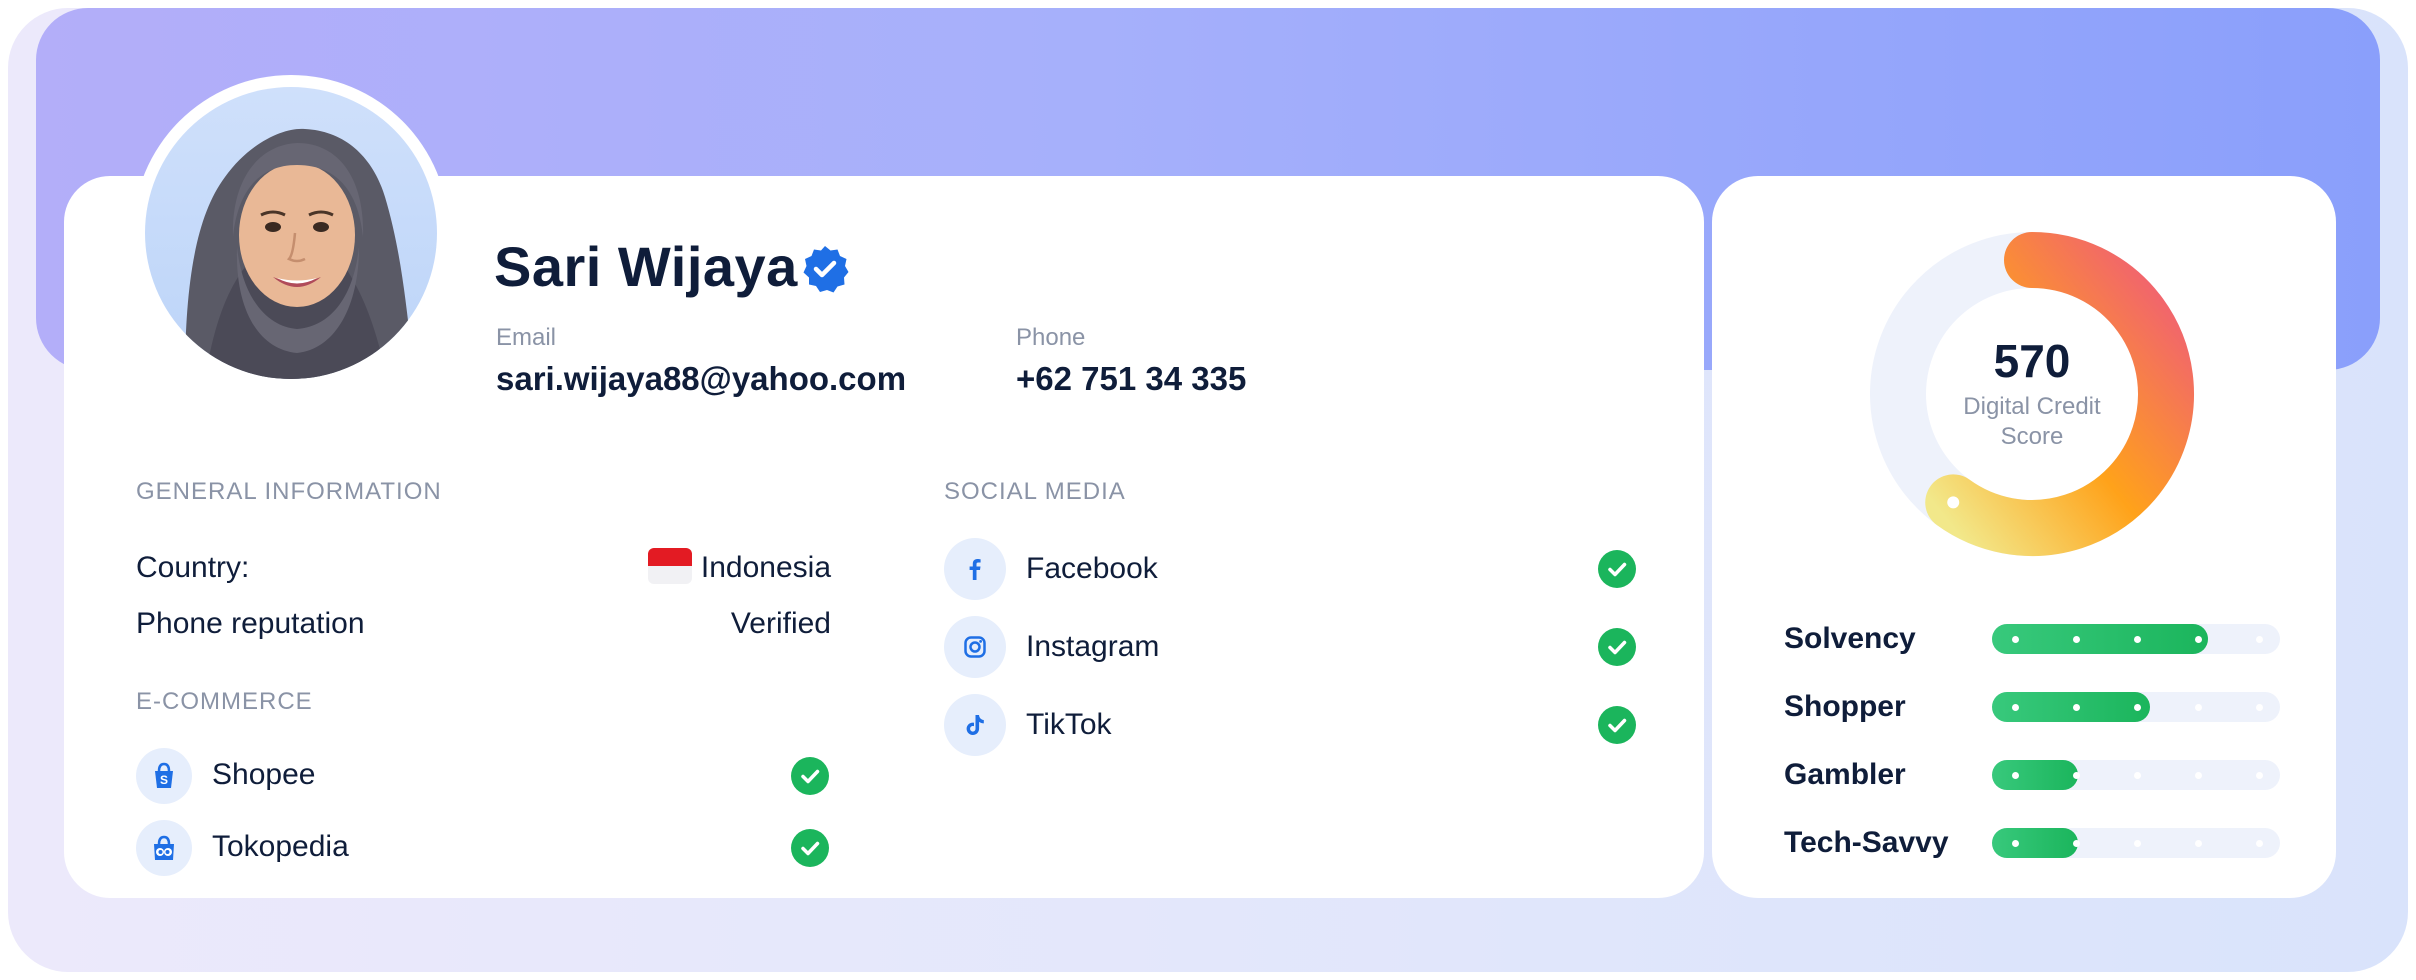  What do you see at coordinates (975, 647) in the screenshot?
I see `instagram-icon` at bounding box center [975, 647].